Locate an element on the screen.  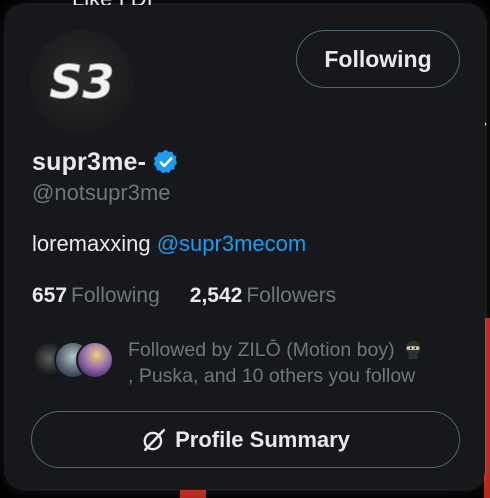
display-name: supr3me- is located at coordinates (89, 162).